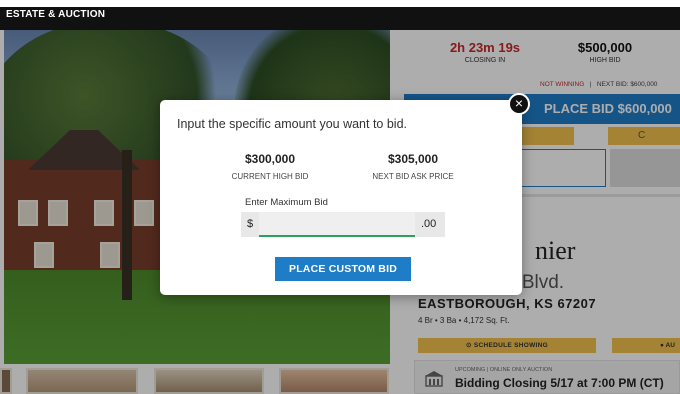  What do you see at coordinates (507, 303) in the screenshot?
I see `city-line: EASTBOROUGH, KS 67207` at bounding box center [507, 303].